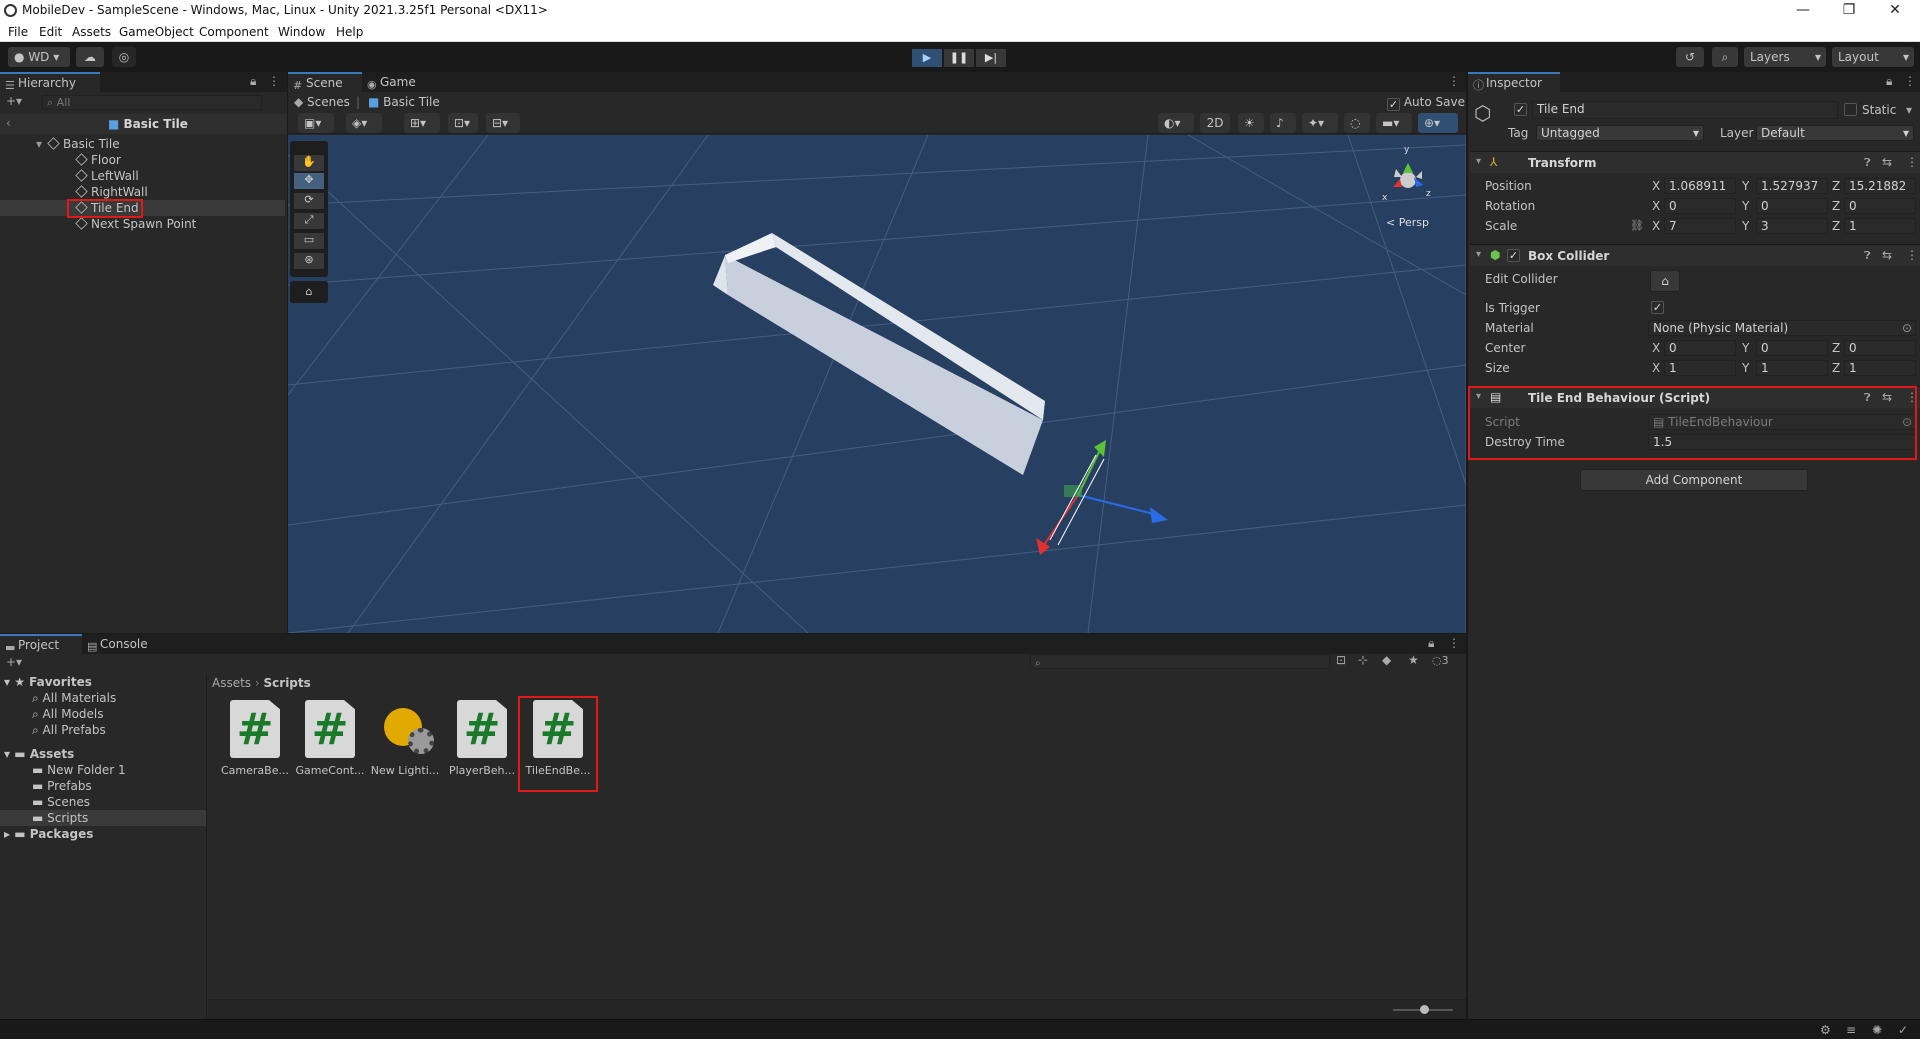 Image resolution: width=1920 pixels, height=1039 pixels. Describe the element at coordinates (1620, 133) in the screenshot. I see `tag-dropdown: Untagged ▾` at that location.